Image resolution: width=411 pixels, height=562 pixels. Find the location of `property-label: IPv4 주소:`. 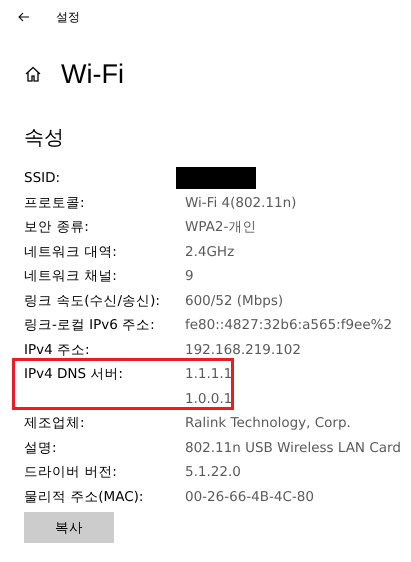

property-label: IPv4 주소: is located at coordinates (57, 350).